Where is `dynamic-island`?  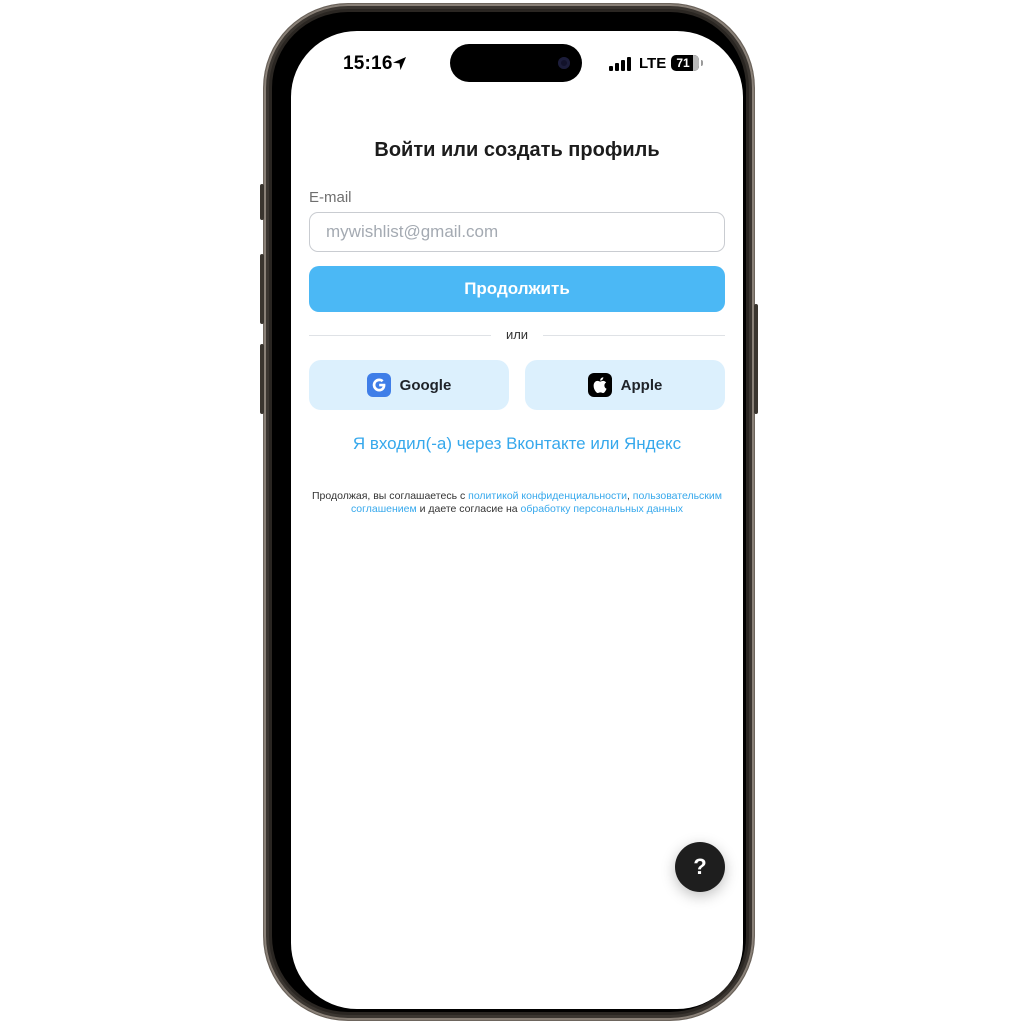 dynamic-island is located at coordinates (516, 63).